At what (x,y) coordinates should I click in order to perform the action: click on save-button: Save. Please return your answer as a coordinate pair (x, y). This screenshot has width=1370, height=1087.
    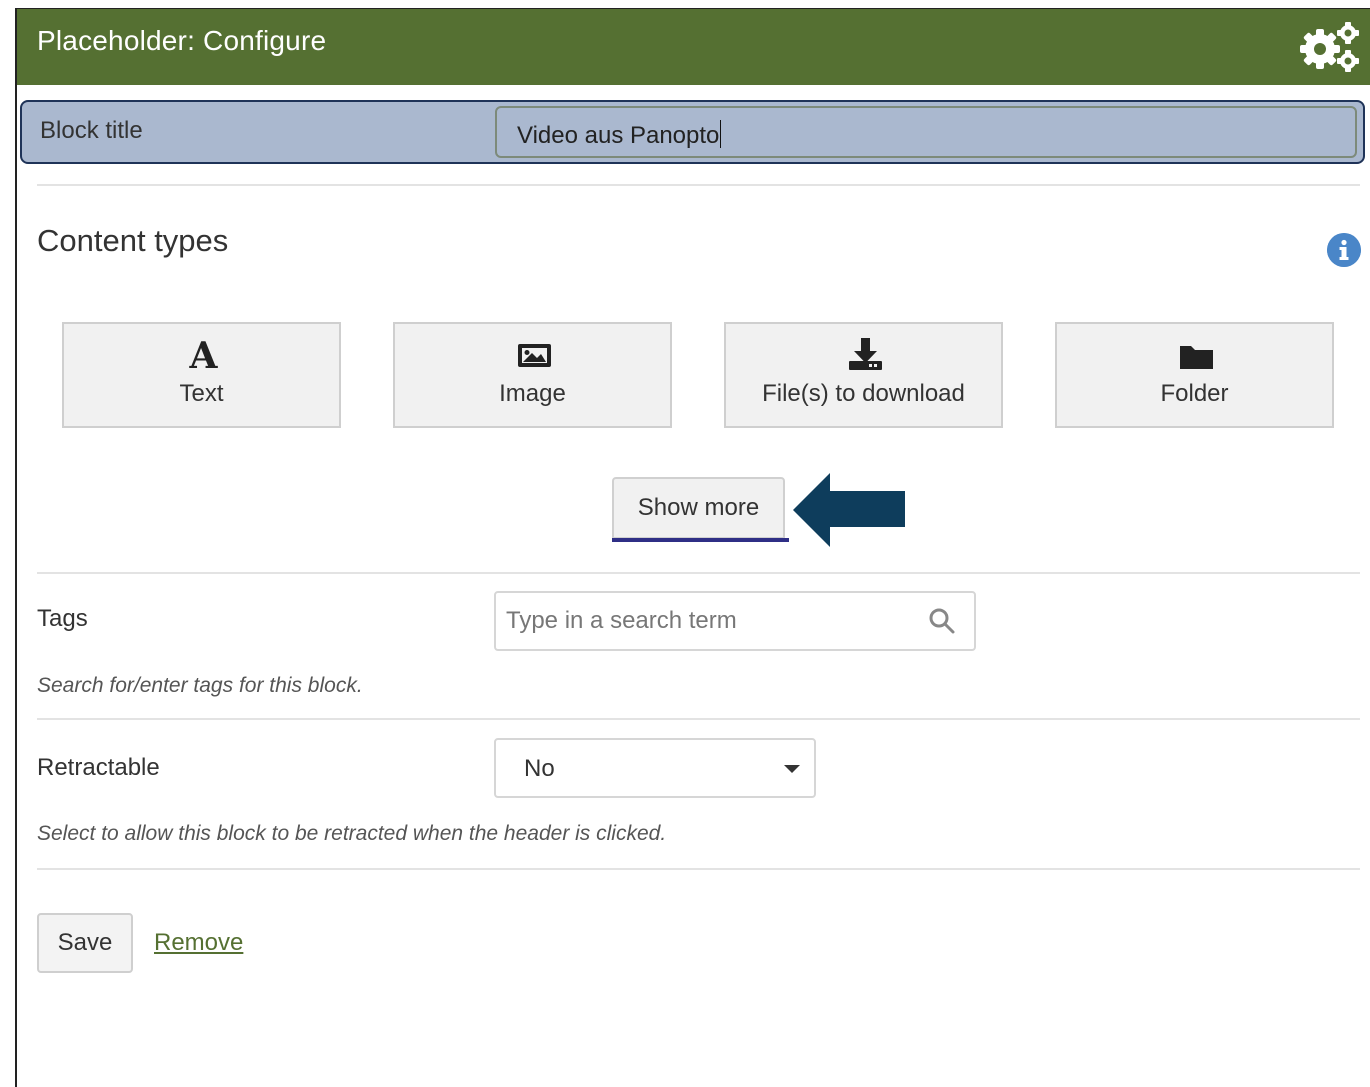
    Looking at the image, I should click on (85, 943).